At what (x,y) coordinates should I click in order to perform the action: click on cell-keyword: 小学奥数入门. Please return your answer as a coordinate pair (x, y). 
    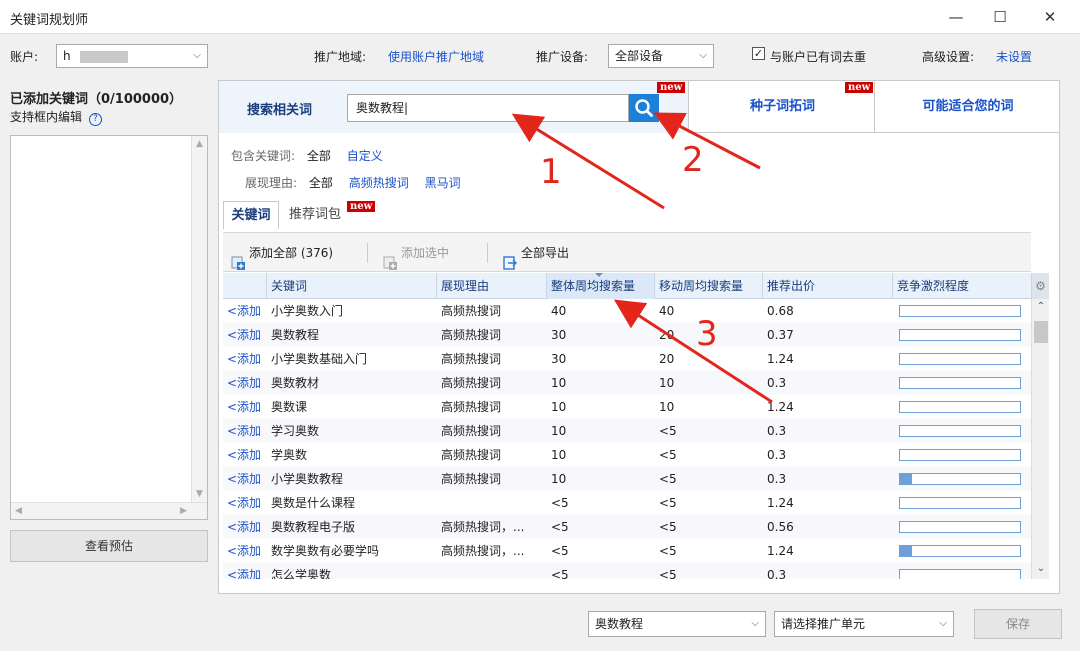
    Looking at the image, I should click on (307, 311).